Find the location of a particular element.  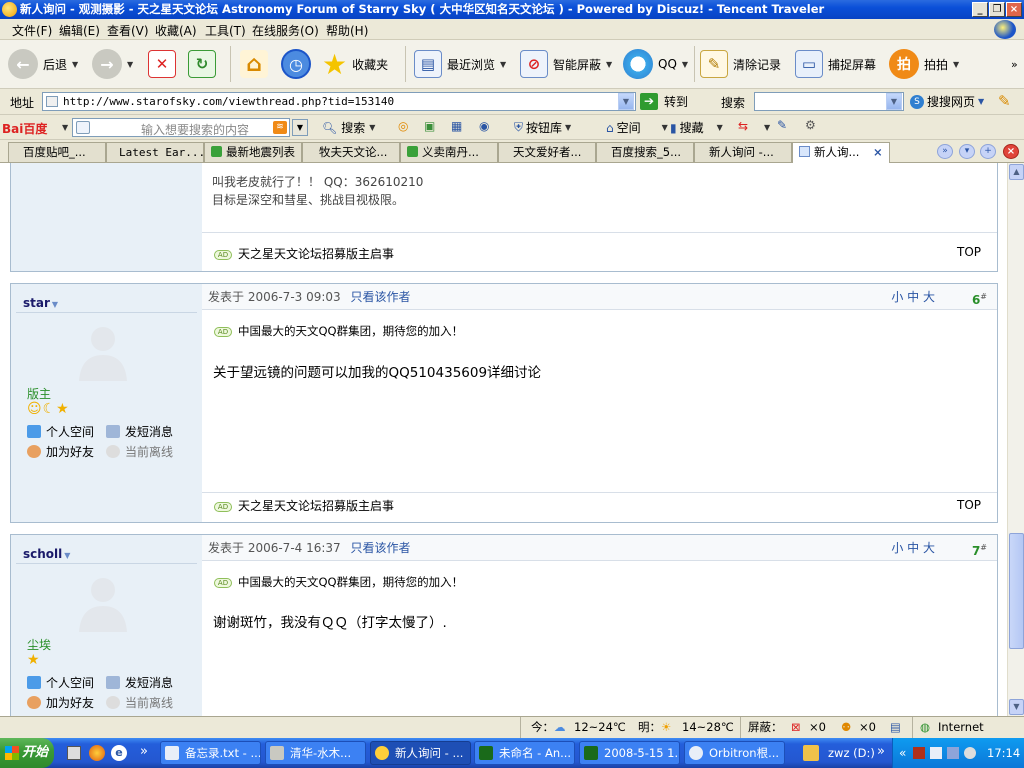

refresh-button: ↻ is located at coordinates (202, 64).